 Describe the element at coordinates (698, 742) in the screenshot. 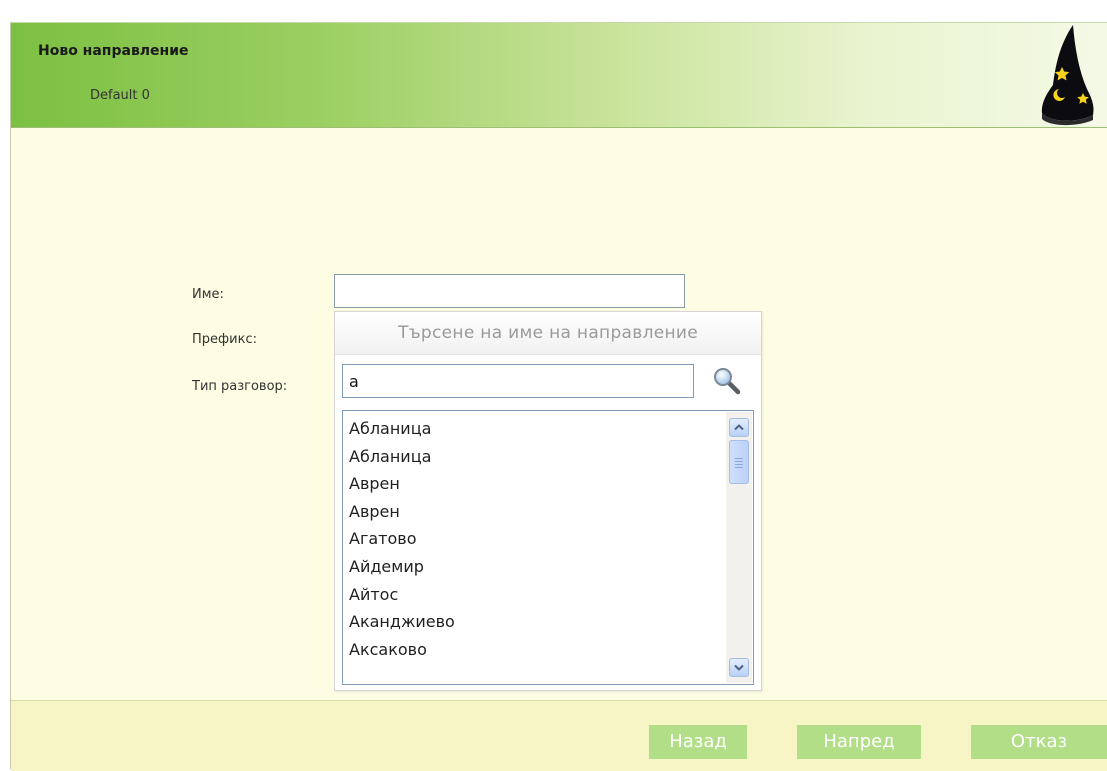

I see `back-button: Назад` at that location.